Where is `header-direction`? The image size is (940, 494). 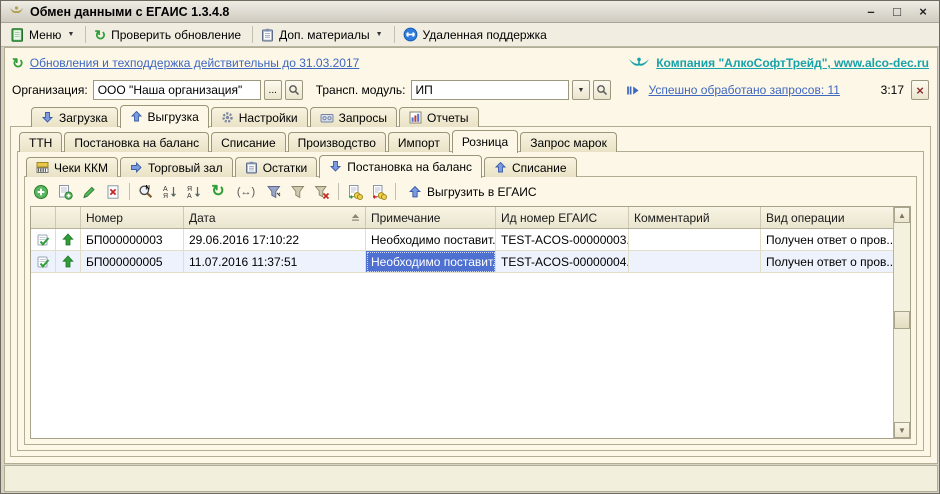
header-direction is located at coordinates (68, 217).